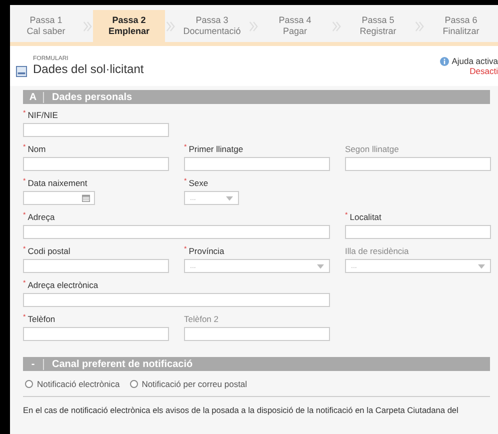 The width and height of the screenshot is (498, 434). What do you see at coordinates (484, 71) in the screenshot?
I see `deactivate-link: Desacti` at bounding box center [484, 71].